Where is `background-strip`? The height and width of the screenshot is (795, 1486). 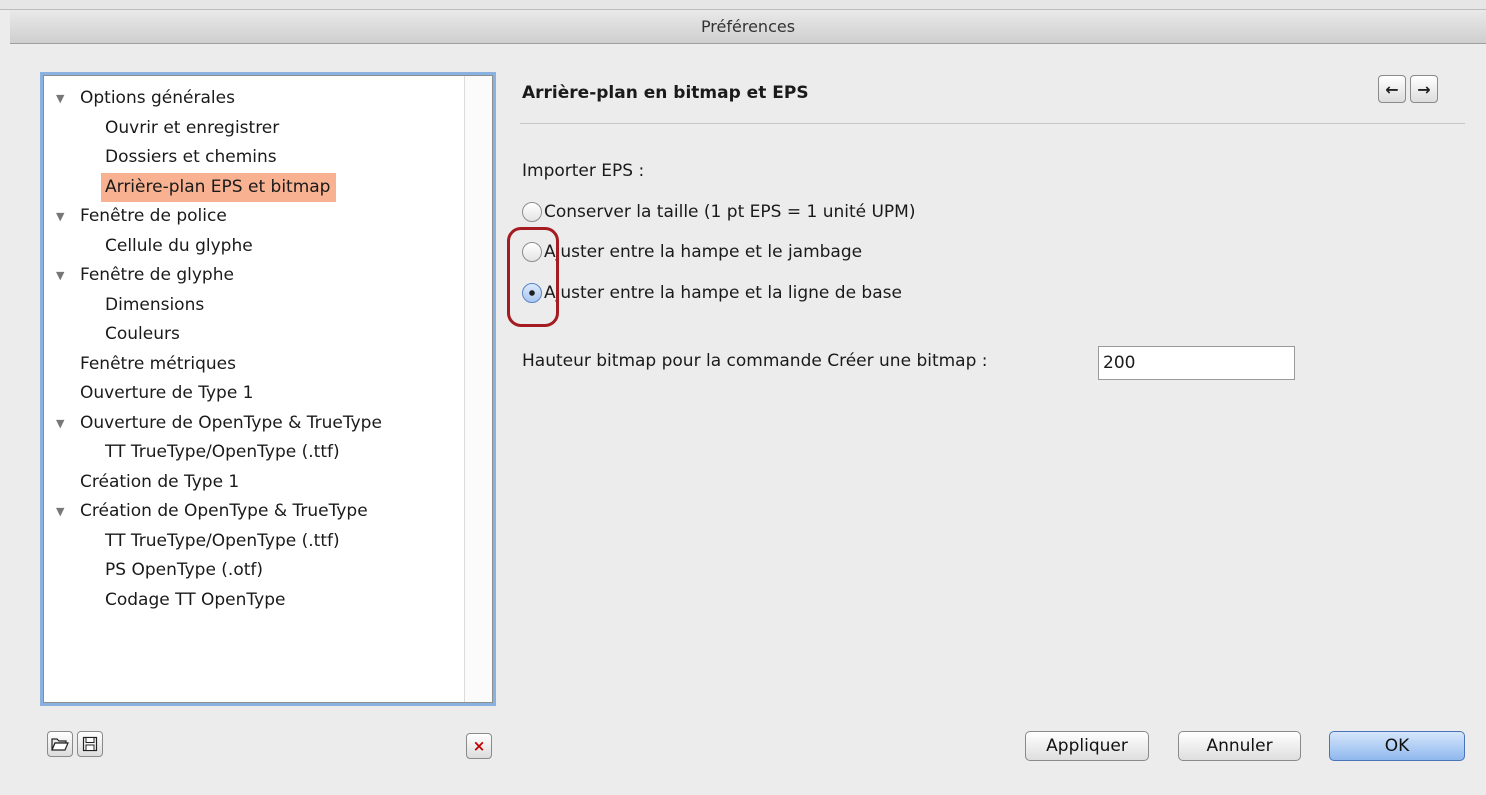
background-strip is located at coordinates (743, 5).